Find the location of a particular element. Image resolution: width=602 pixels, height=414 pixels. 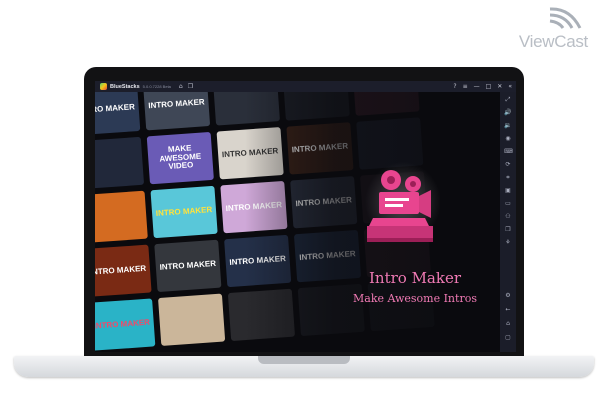

folder-icon: ▭ is located at coordinates (508, 204).